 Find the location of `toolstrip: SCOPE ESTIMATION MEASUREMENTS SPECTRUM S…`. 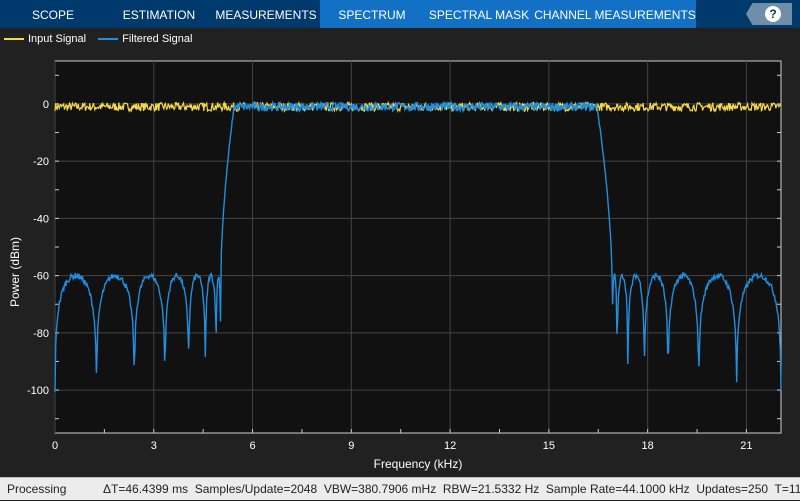

toolstrip: SCOPE ESTIMATION MEASUREMENTS SPECTRUM S… is located at coordinates (400, 14).